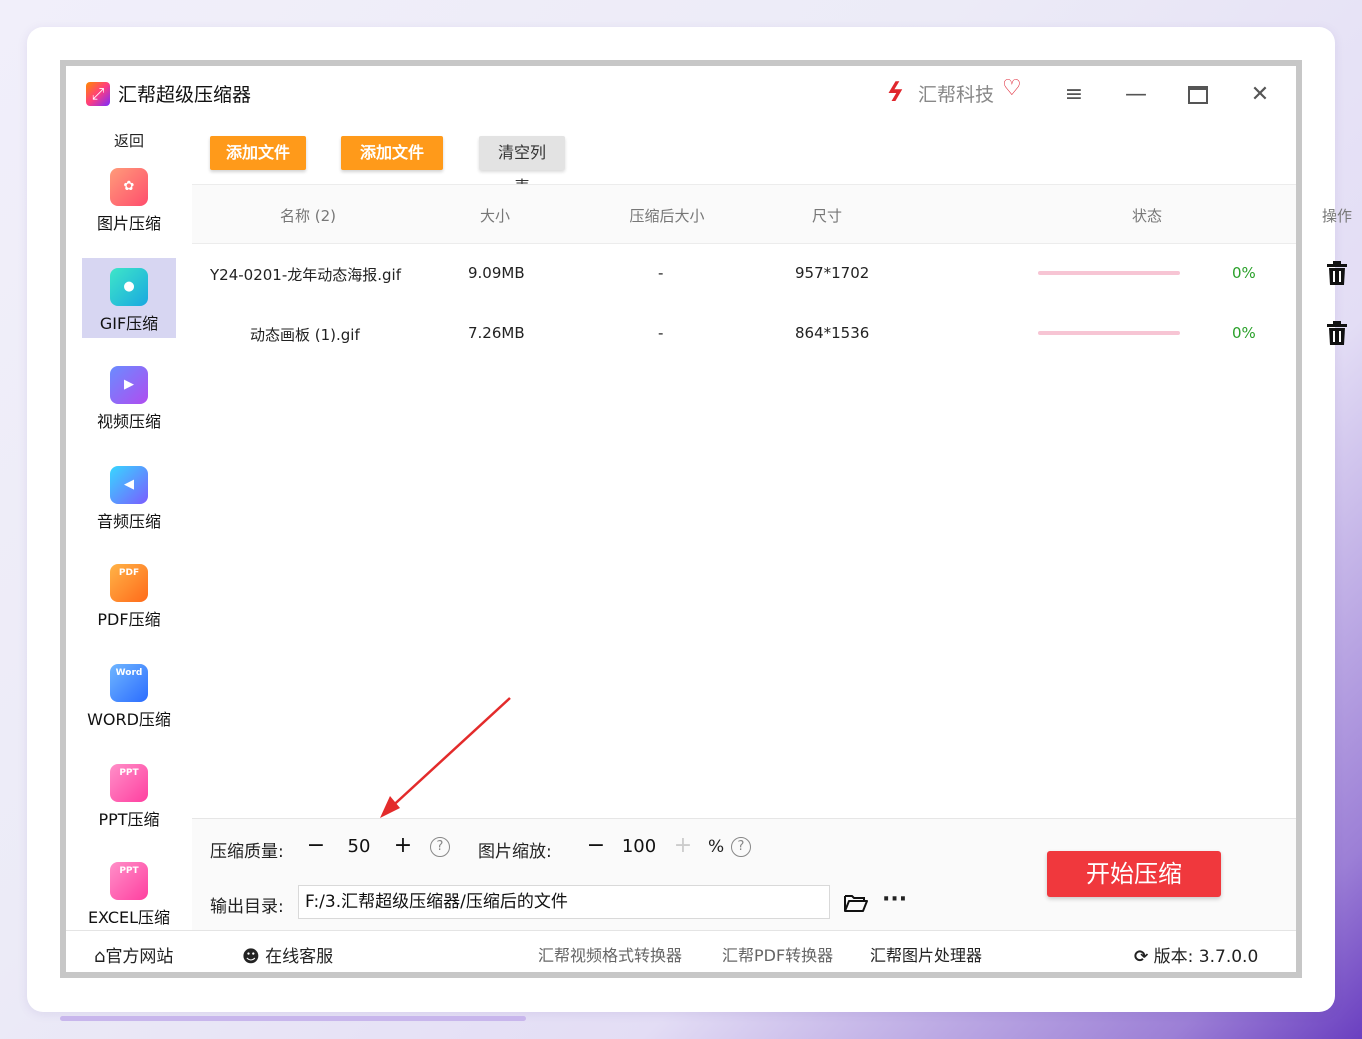 The height and width of the screenshot is (1039, 1362). I want to click on image-icon: ✿, so click(129, 187).